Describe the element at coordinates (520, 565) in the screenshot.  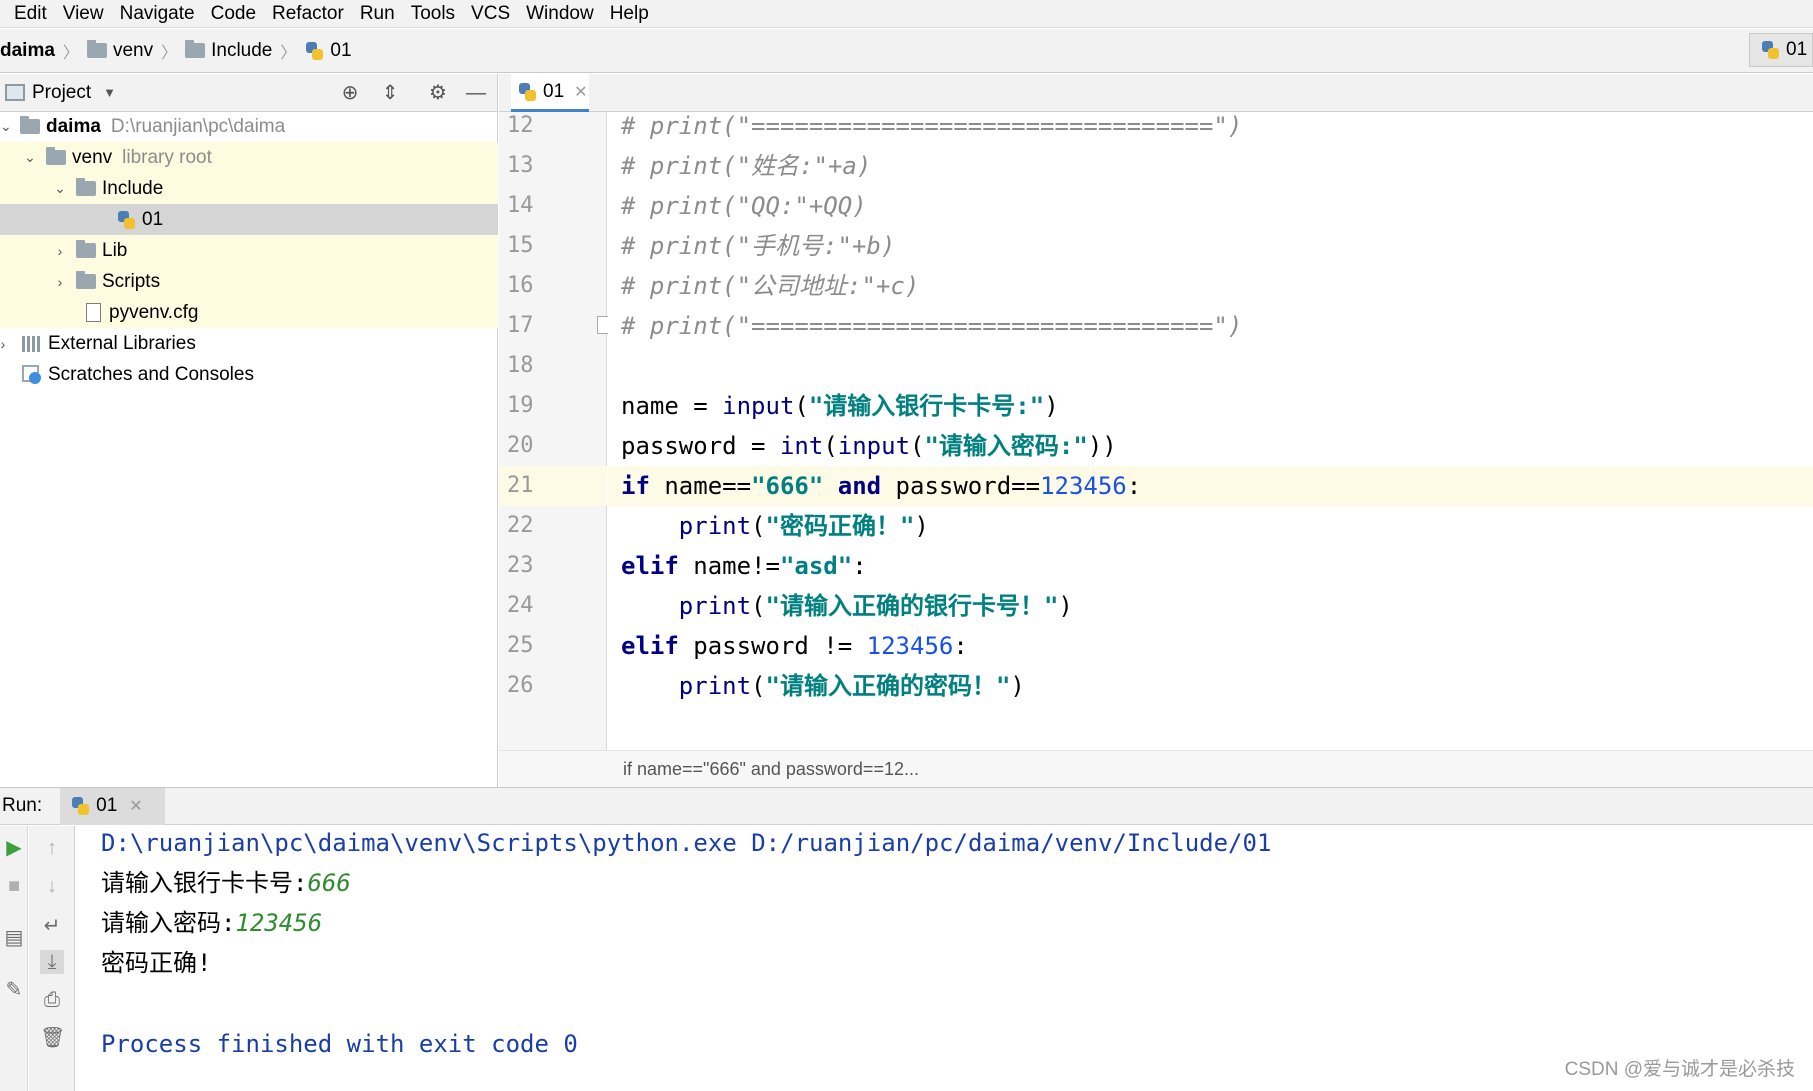
I see `line-number: 23` at that location.